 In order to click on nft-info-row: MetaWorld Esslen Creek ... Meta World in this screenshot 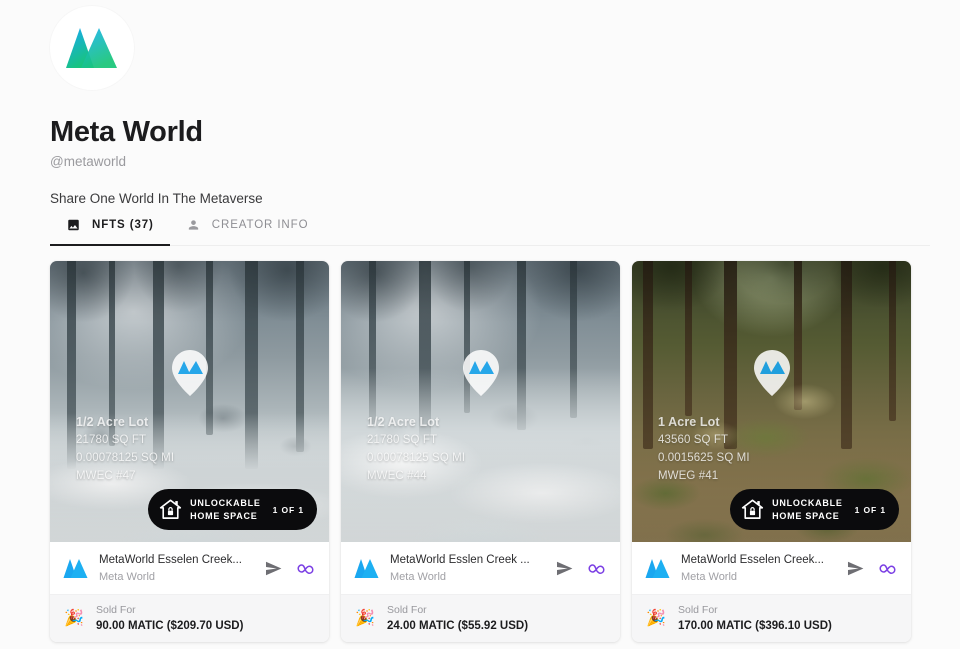, I will do `click(480, 568)`.